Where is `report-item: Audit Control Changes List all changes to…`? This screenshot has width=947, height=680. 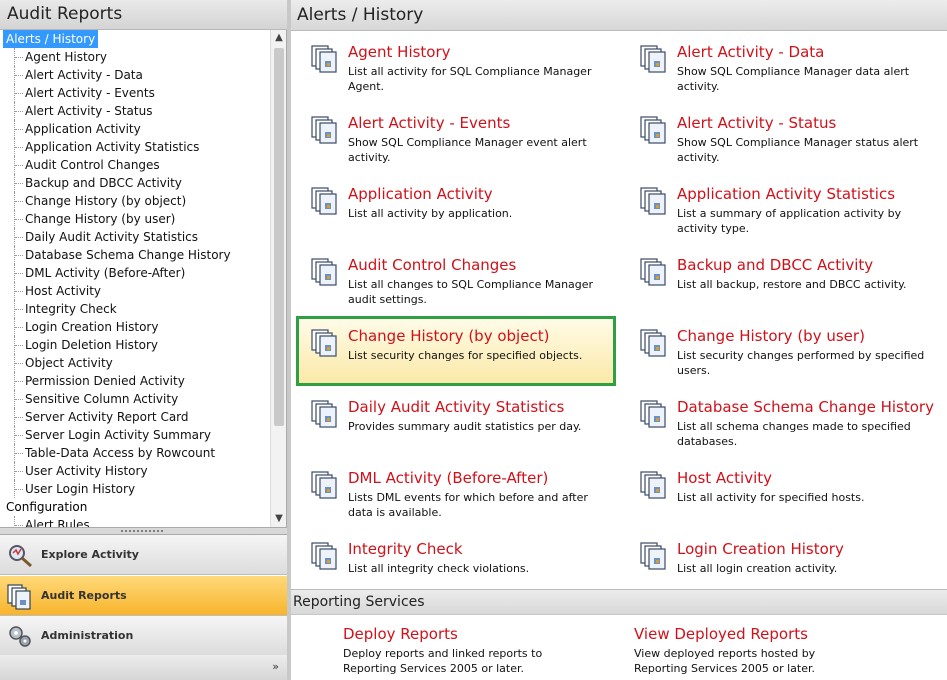 report-item: Audit Control Changes List all changes to… is located at coordinates (456, 280).